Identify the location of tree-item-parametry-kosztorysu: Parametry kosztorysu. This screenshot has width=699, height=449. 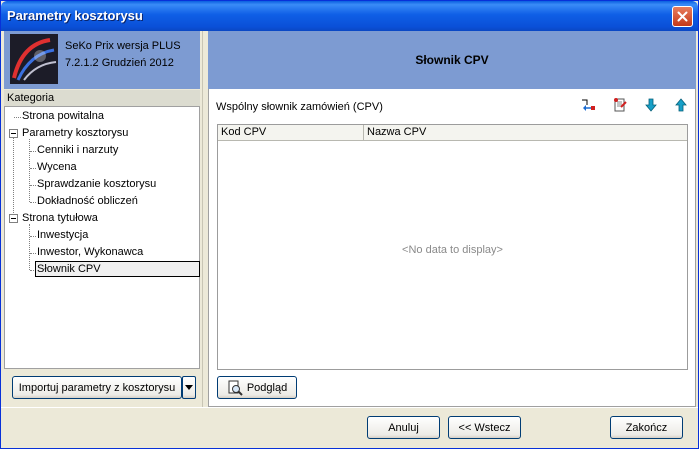
(75, 134).